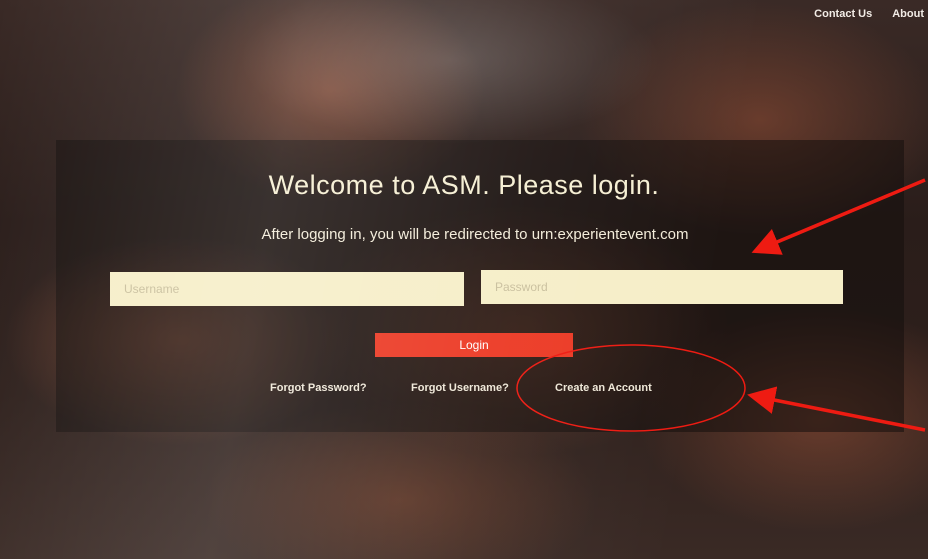 The height and width of the screenshot is (559, 928). I want to click on red-circle-icon, so click(631, 388).